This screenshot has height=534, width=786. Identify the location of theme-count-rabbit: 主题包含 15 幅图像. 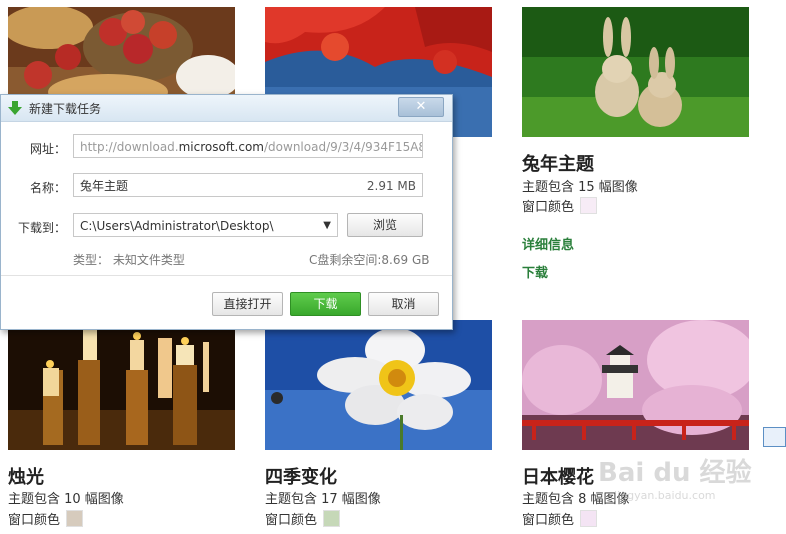
(580, 187).